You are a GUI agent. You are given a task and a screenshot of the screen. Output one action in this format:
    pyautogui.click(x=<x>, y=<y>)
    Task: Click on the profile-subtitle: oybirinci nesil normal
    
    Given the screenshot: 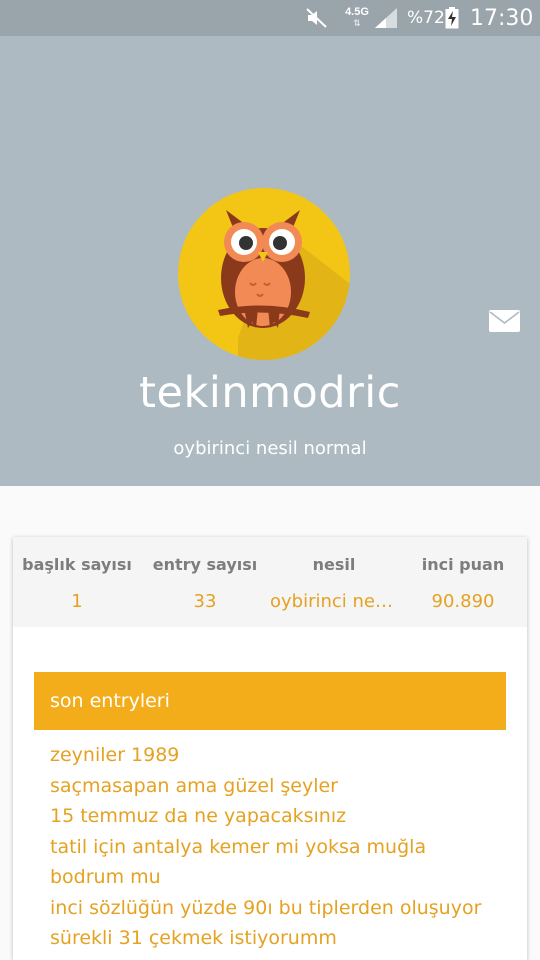 What is the action you would take?
    pyautogui.click(x=270, y=448)
    